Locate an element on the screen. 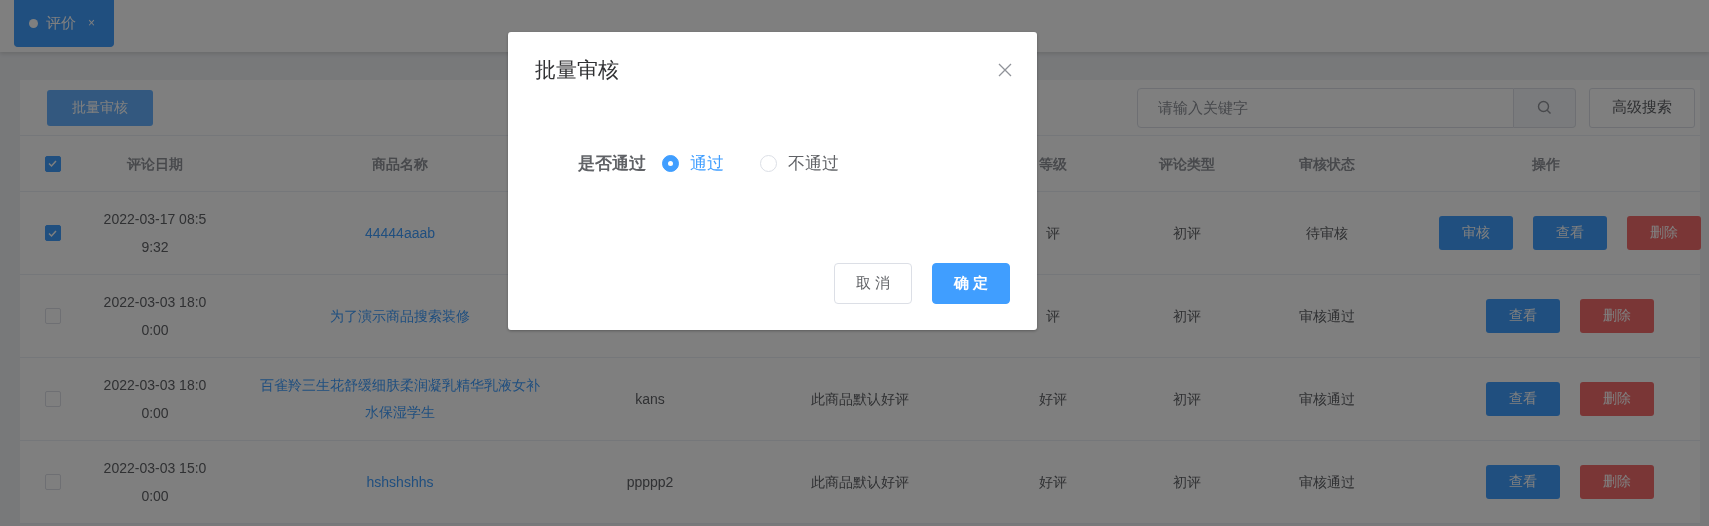  checkmark-icon is located at coordinates (52, 163).